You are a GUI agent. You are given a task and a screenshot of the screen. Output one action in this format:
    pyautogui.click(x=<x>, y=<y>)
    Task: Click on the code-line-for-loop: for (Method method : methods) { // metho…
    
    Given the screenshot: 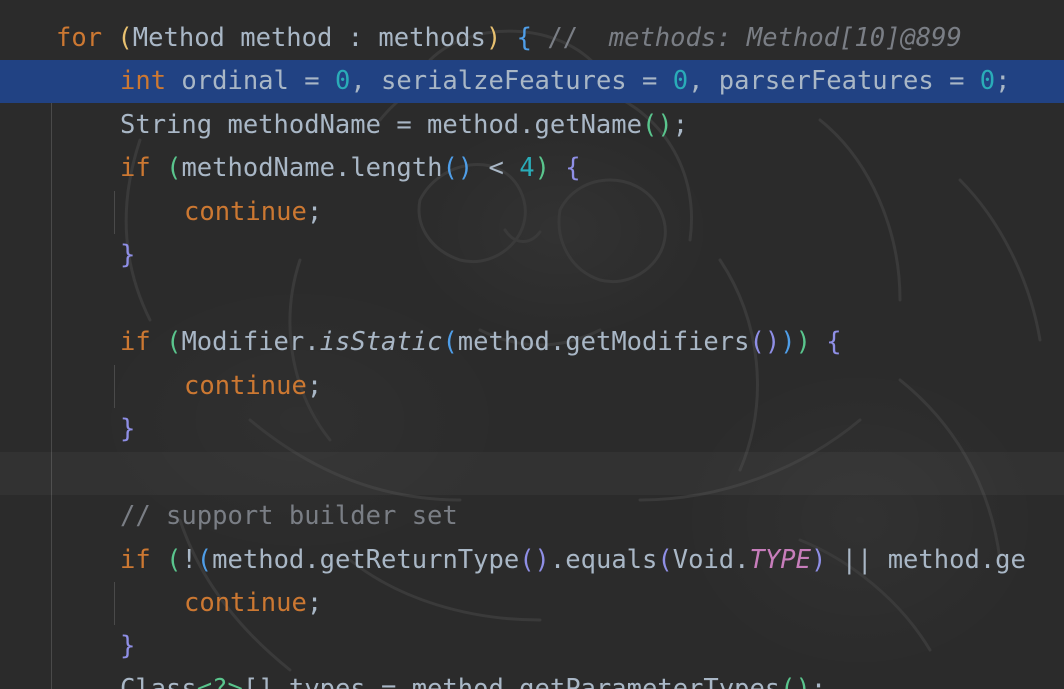 What is the action you would take?
    pyautogui.click(x=532, y=38)
    